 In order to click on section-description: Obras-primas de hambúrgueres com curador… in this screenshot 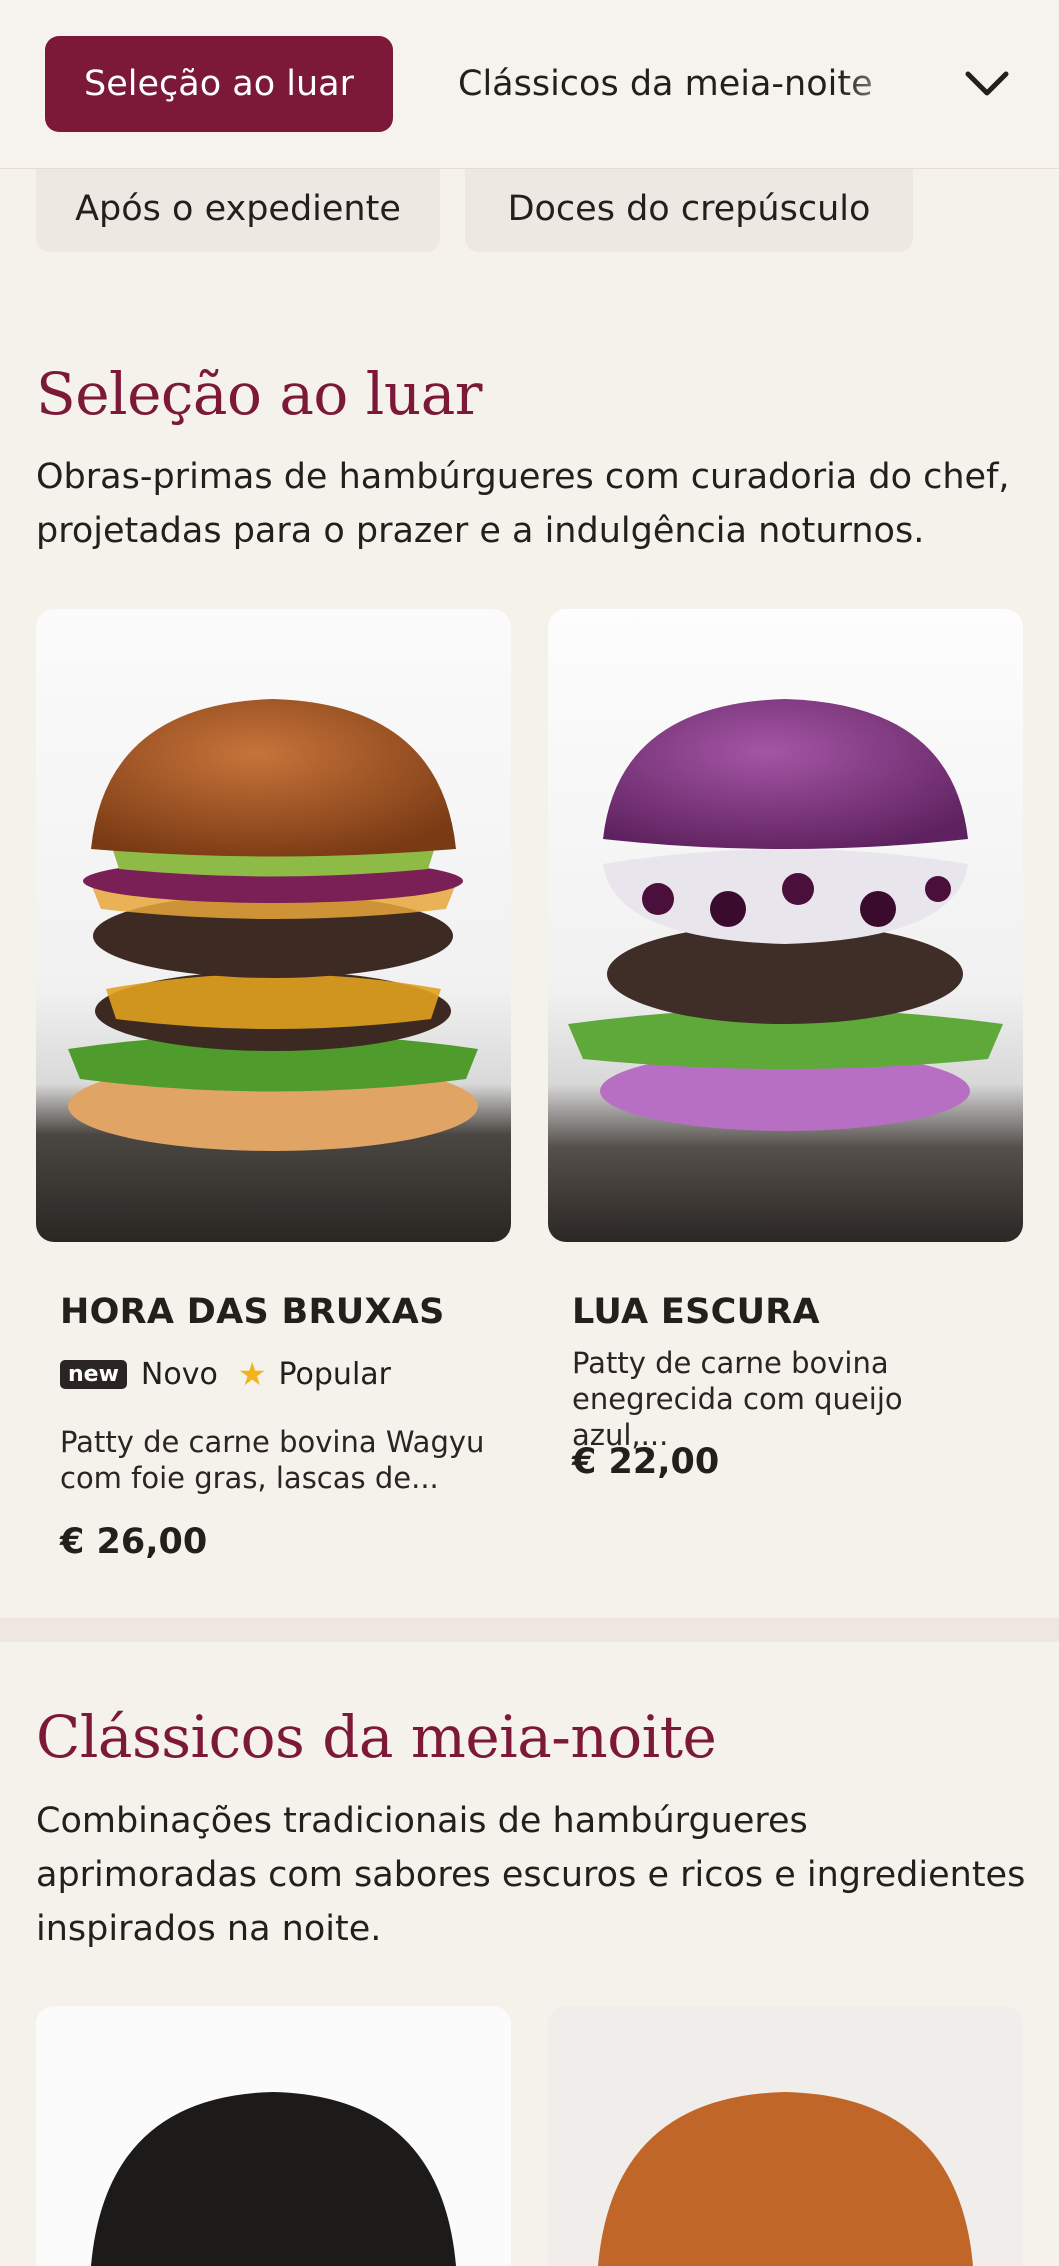, I will do `click(523, 504)`.